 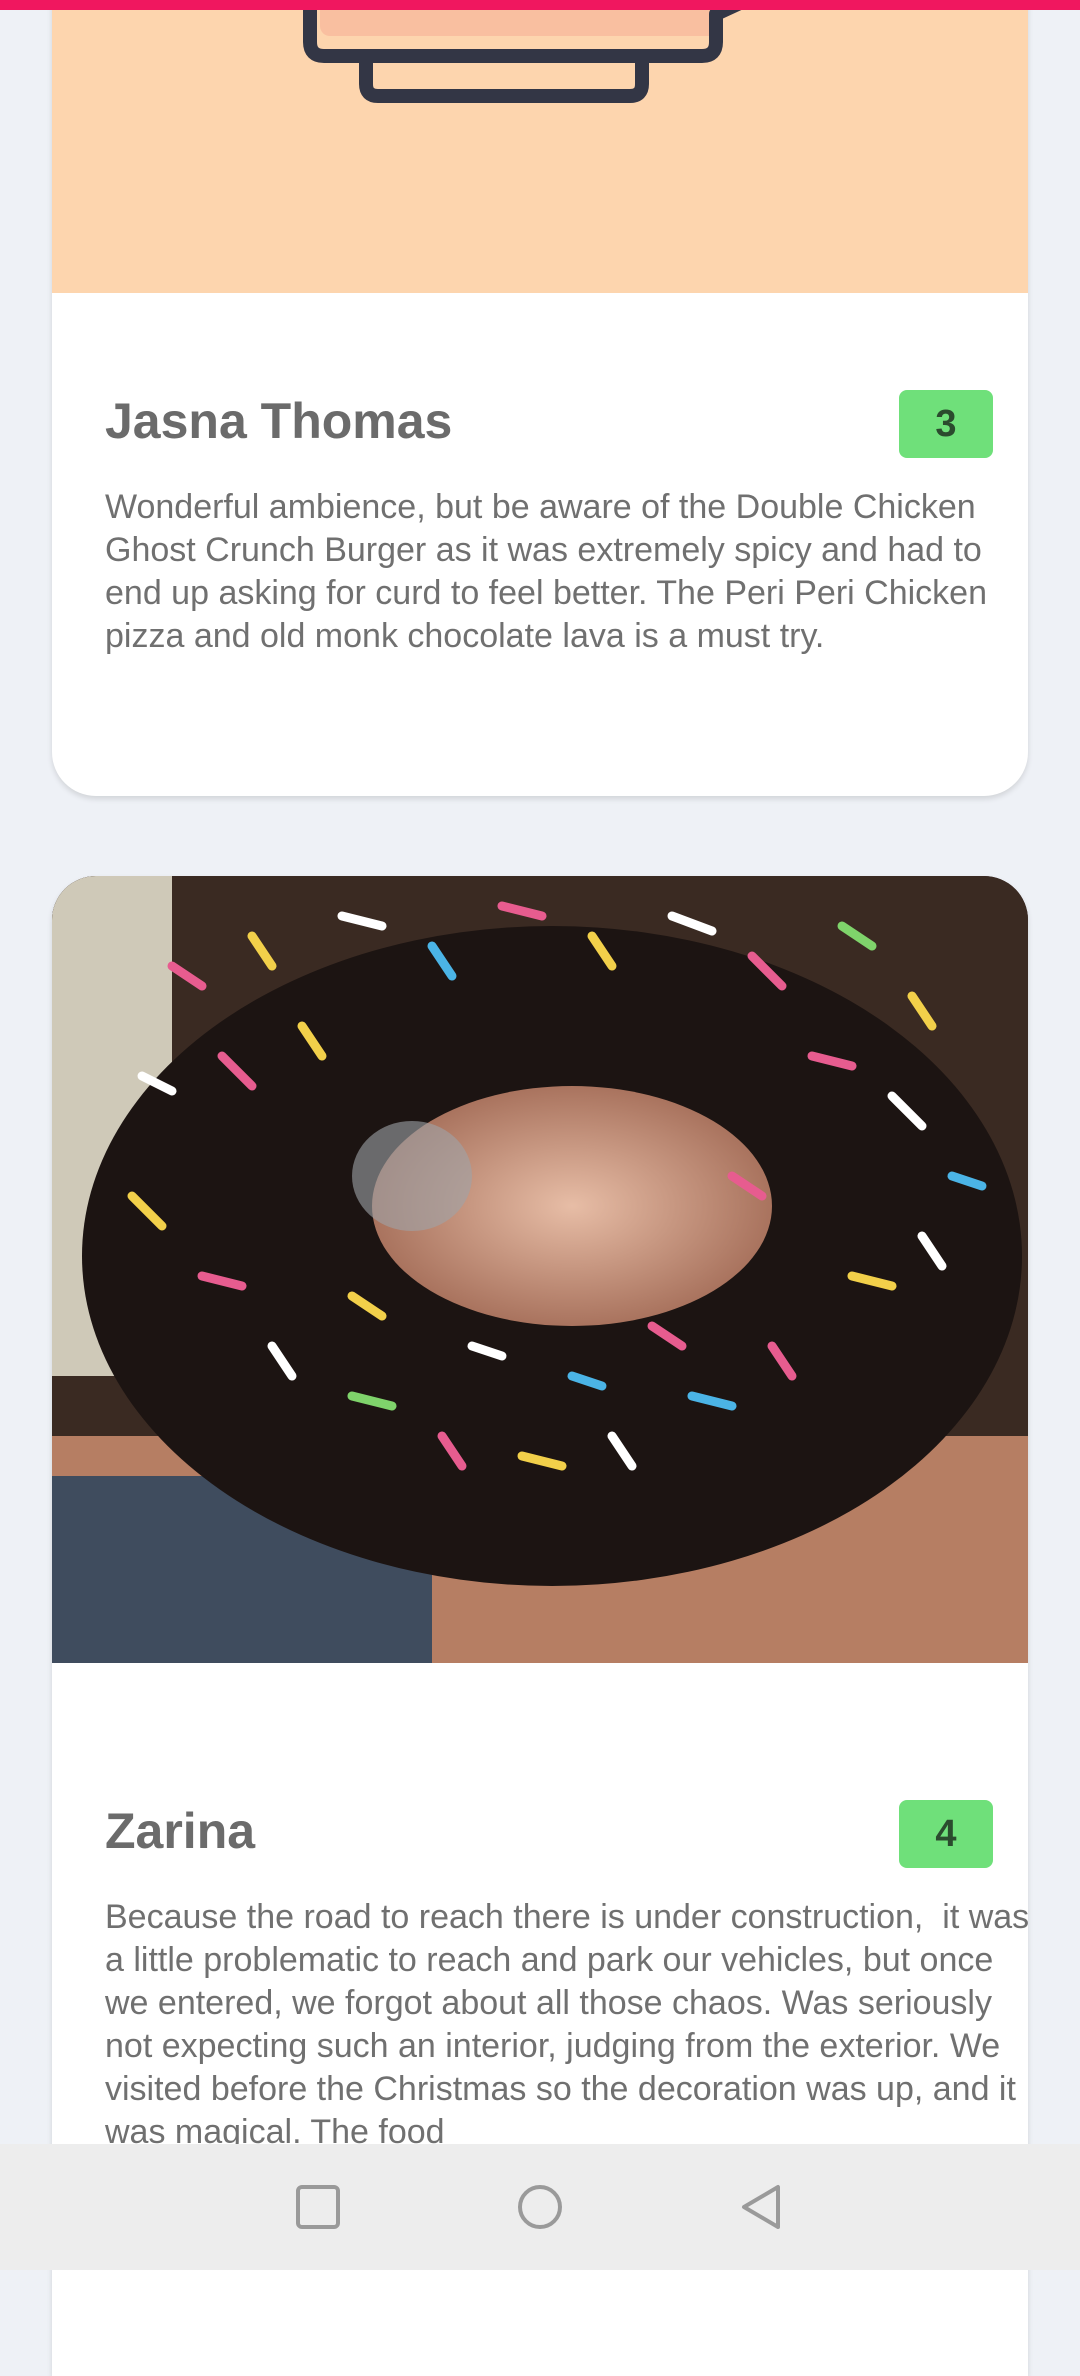 I want to click on top-accent-bar, so click(x=540, y=5).